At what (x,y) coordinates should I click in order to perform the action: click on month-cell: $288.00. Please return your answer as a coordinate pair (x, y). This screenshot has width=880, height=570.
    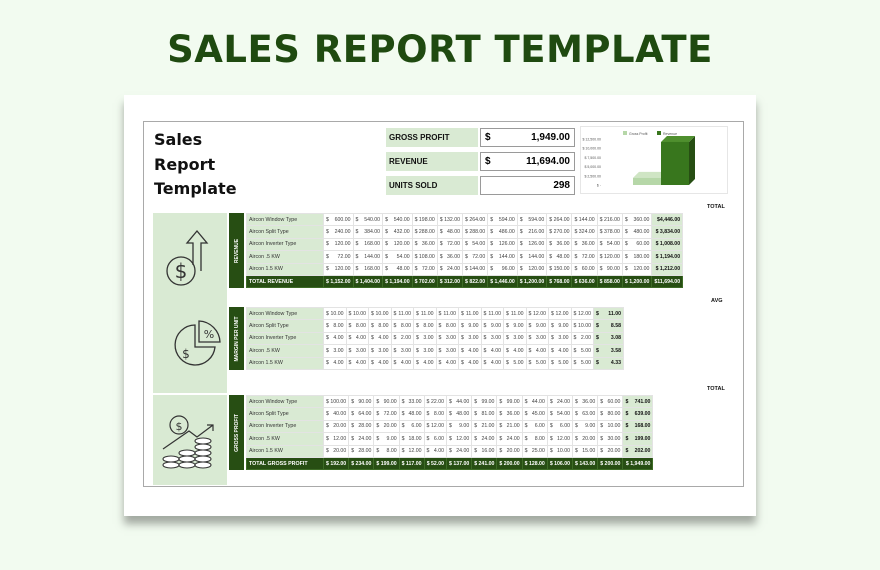
    Looking at the image, I should click on (424, 232).